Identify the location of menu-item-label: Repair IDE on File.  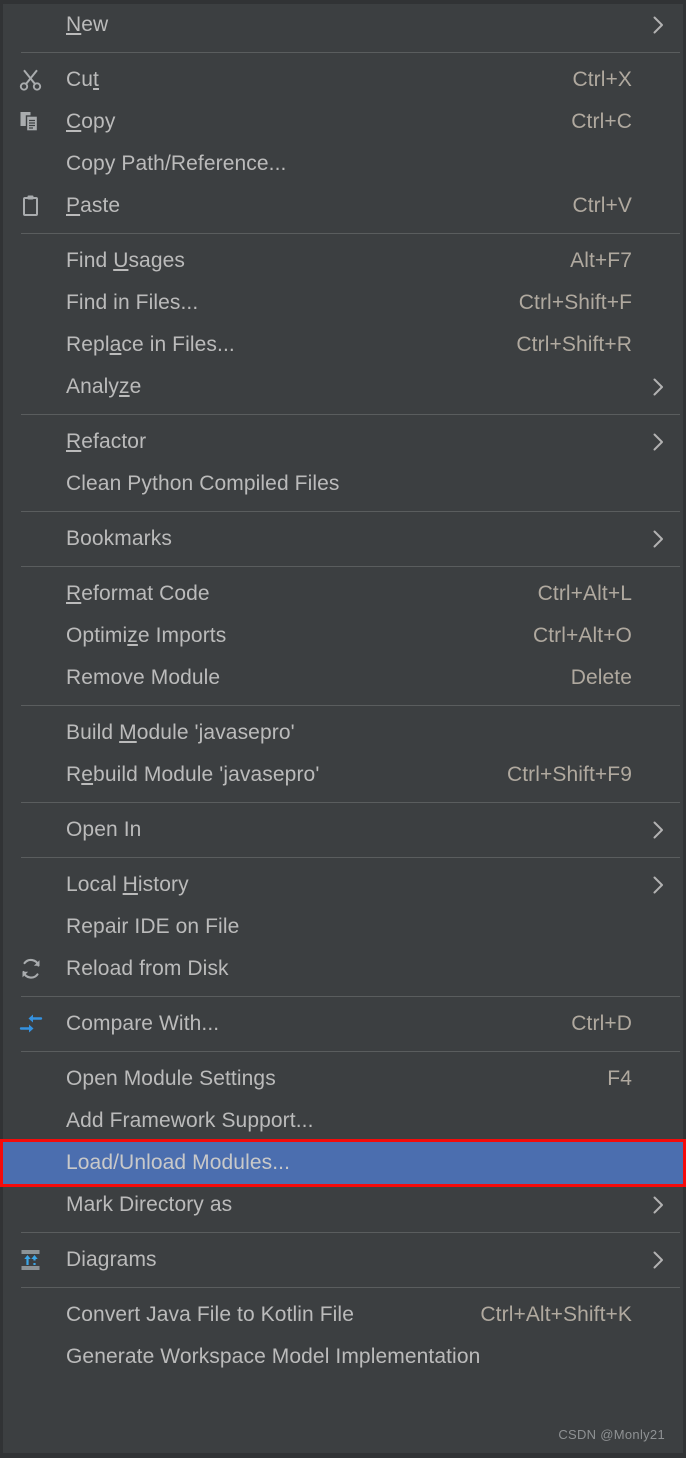
(153, 926).